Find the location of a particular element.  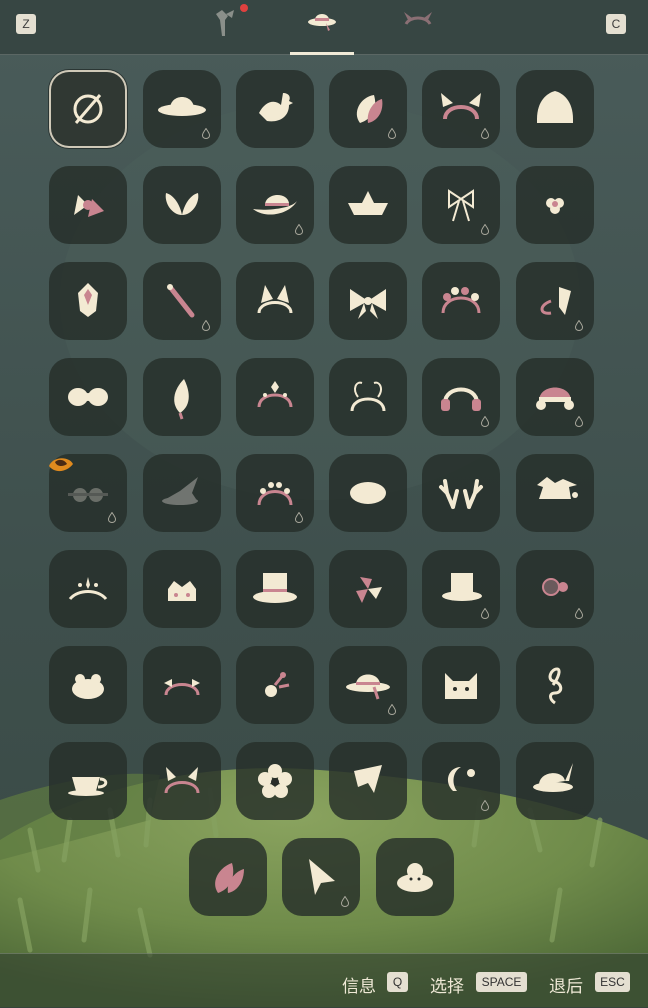

item-slot-feather is located at coordinates (182, 397).